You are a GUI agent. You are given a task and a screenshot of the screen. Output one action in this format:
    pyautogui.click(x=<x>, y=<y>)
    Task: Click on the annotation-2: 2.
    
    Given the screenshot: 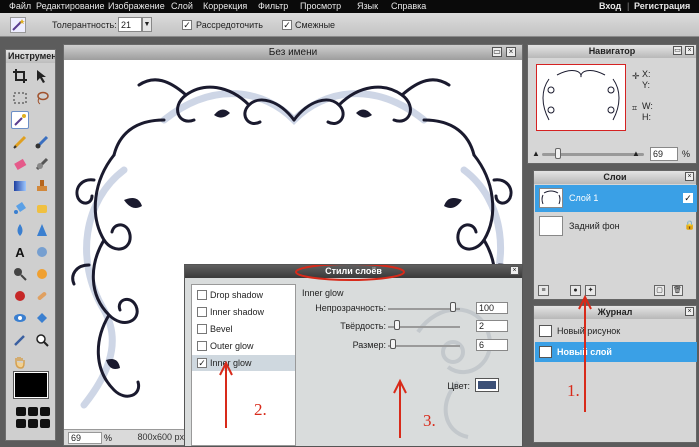 What is the action you would take?
    pyautogui.click(x=260, y=409)
    